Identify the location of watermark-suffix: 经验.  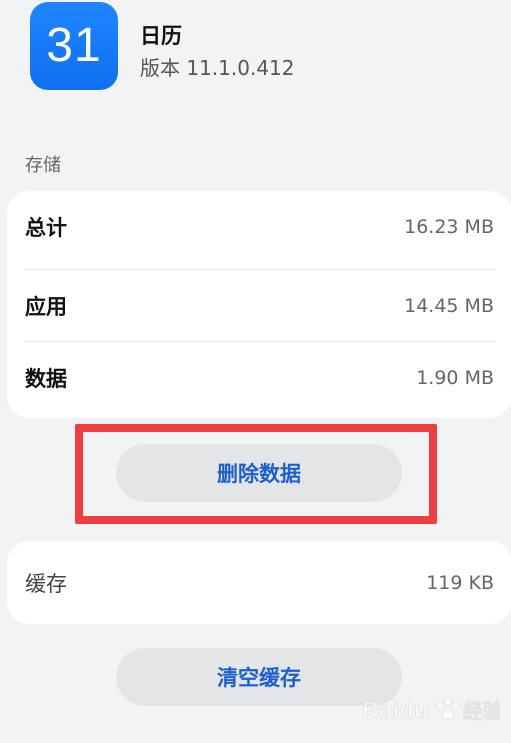
(481, 711).